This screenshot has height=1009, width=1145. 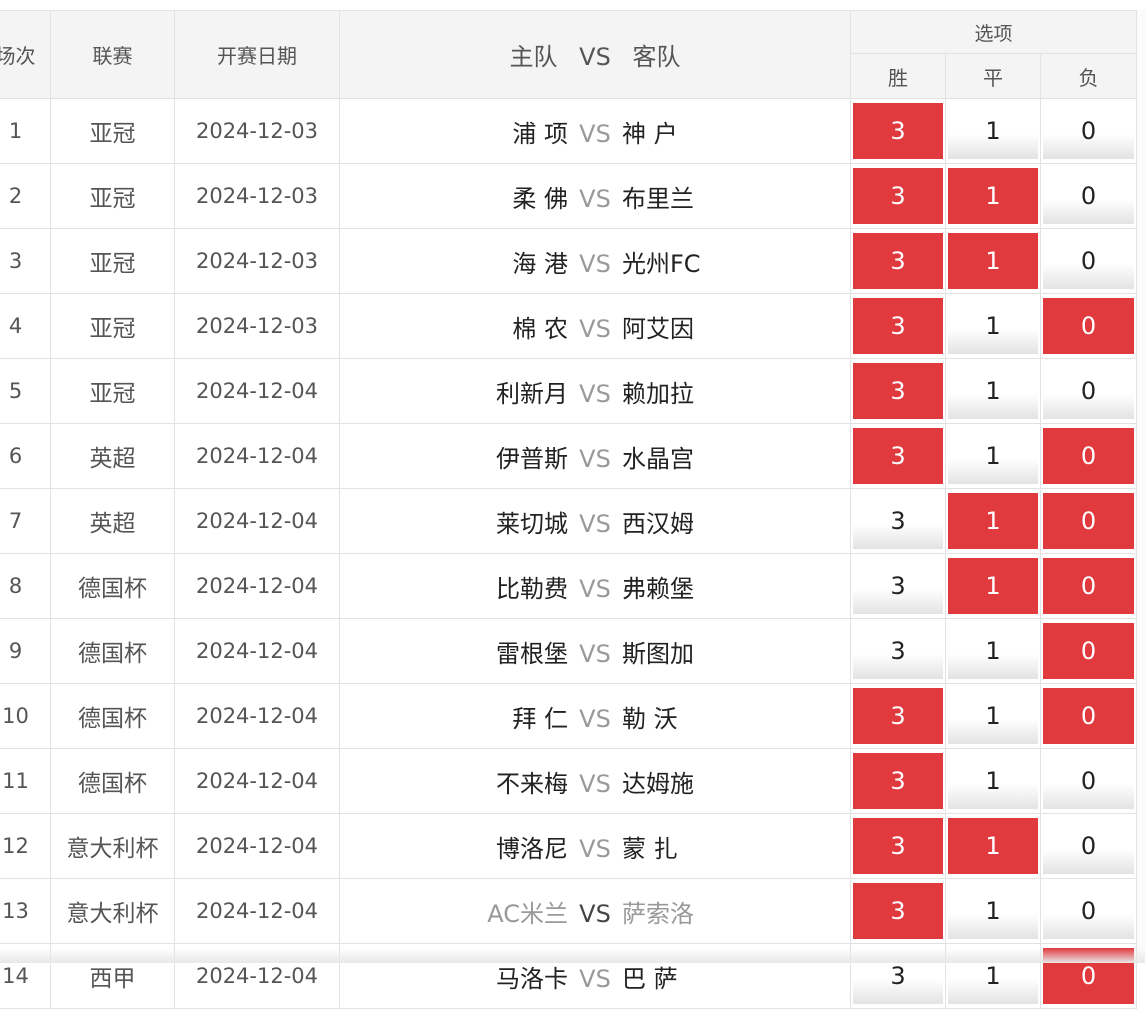 What do you see at coordinates (569, 196) in the screenshot?
I see `table-row: 2 亚冠 2024-12-03 柔 佛 VS 布里兰 3 1 0` at bounding box center [569, 196].